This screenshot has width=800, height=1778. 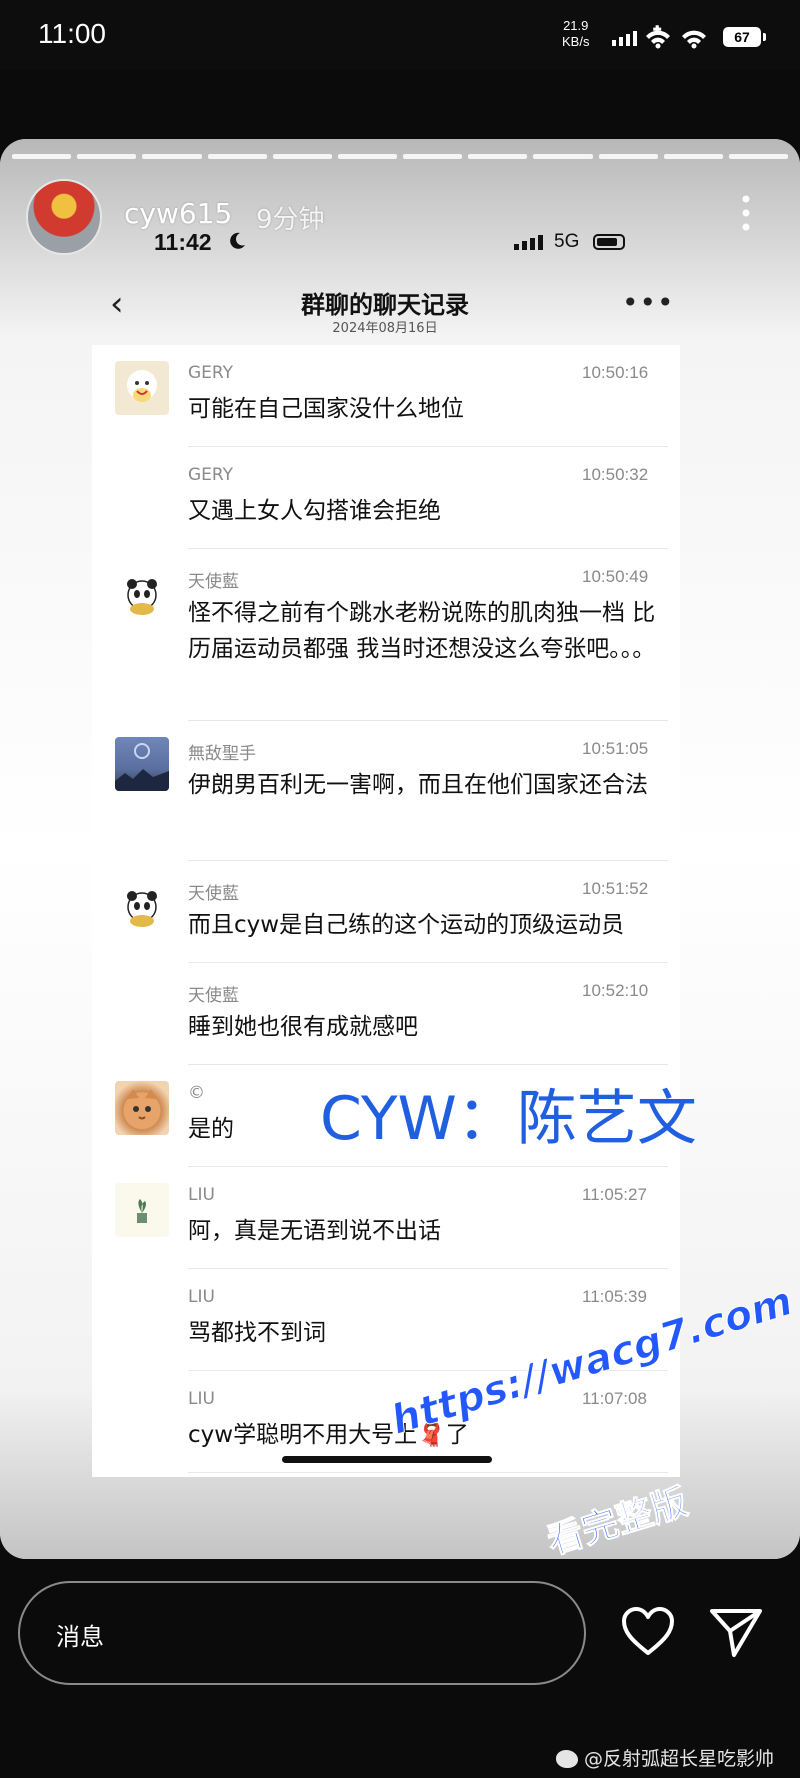 I want to click on network-speed: 21.9 KB/s, so click(x=575, y=34).